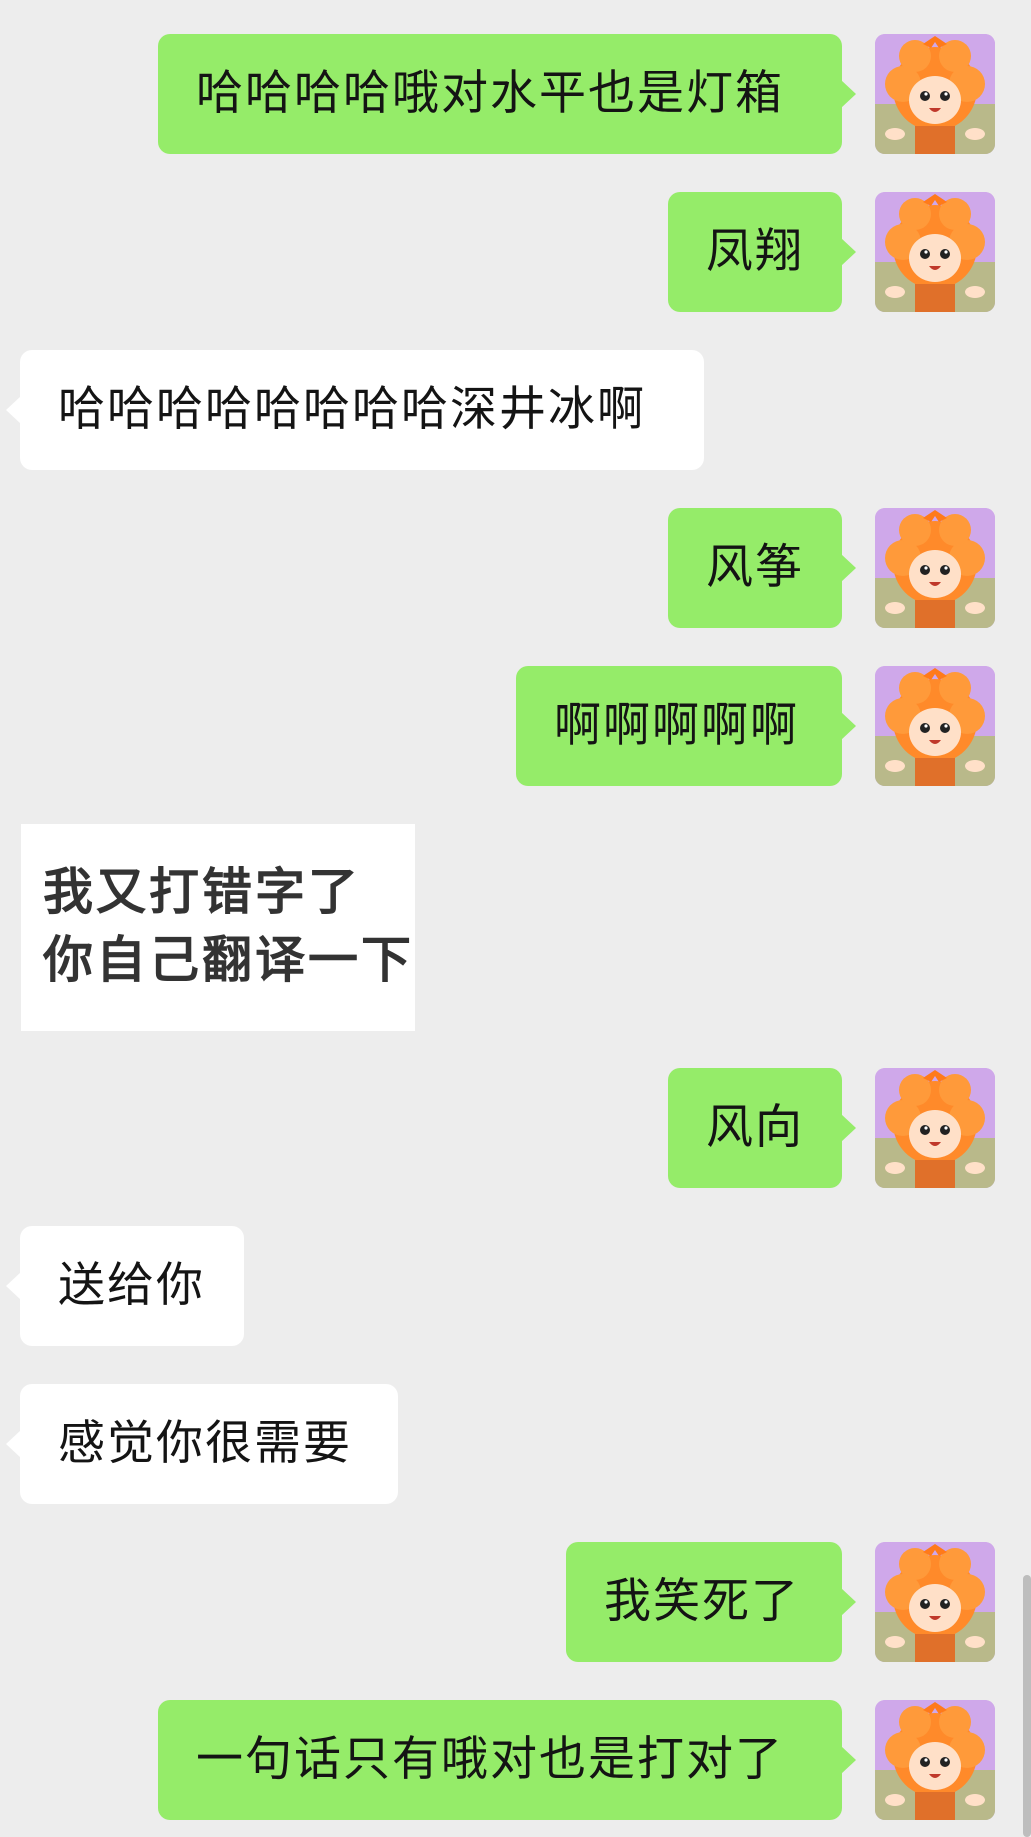 This screenshot has height=1837, width=1031. I want to click on received-sticker: 我又打错字了 你自己翻译一下, so click(218, 927).